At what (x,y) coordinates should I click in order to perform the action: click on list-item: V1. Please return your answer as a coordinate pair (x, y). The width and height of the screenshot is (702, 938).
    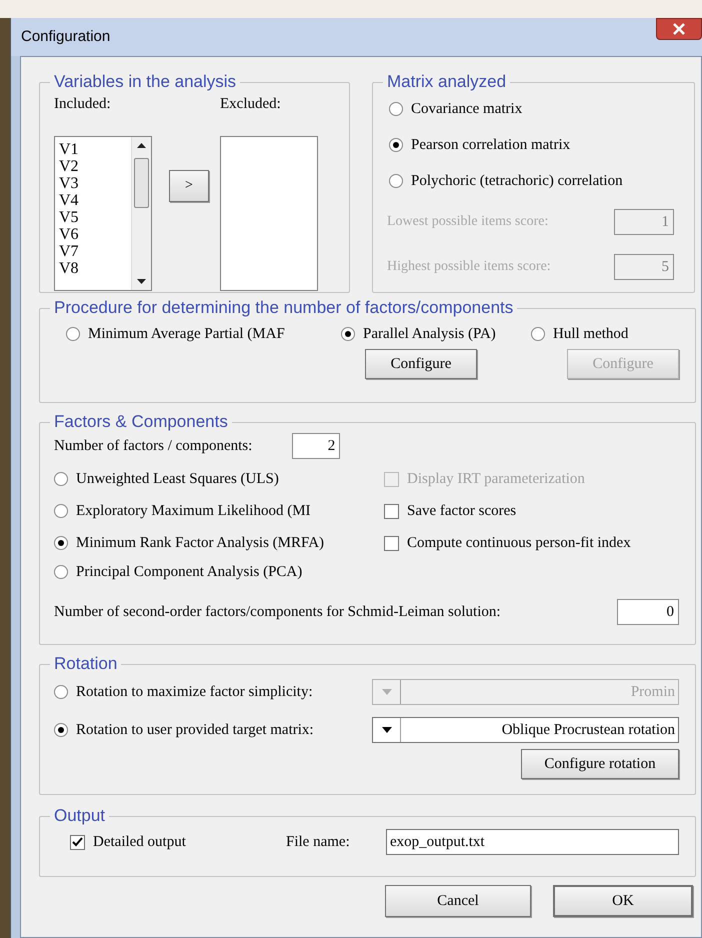
    Looking at the image, I should click on (95, 149).